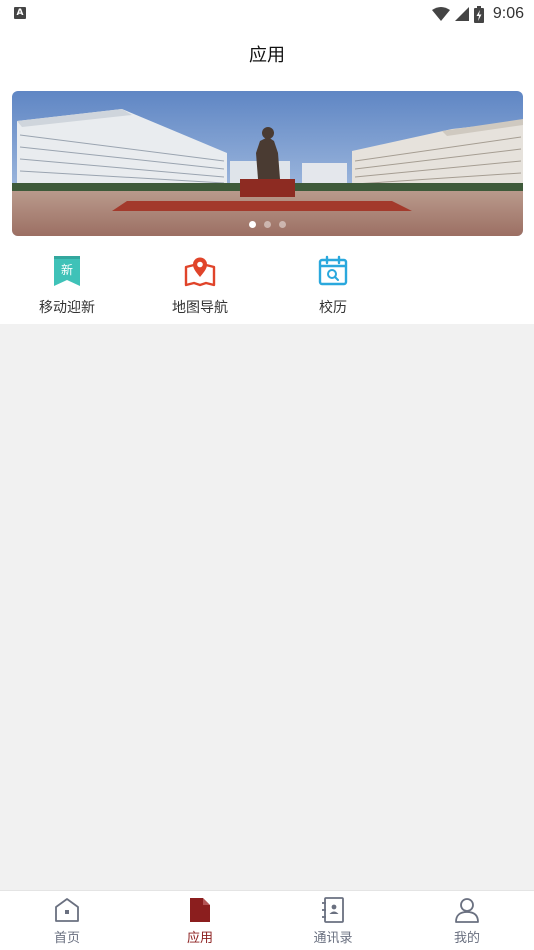 This screenshot has width=534, height=950. I want to click on app-label: 校历, so click(333, 308).